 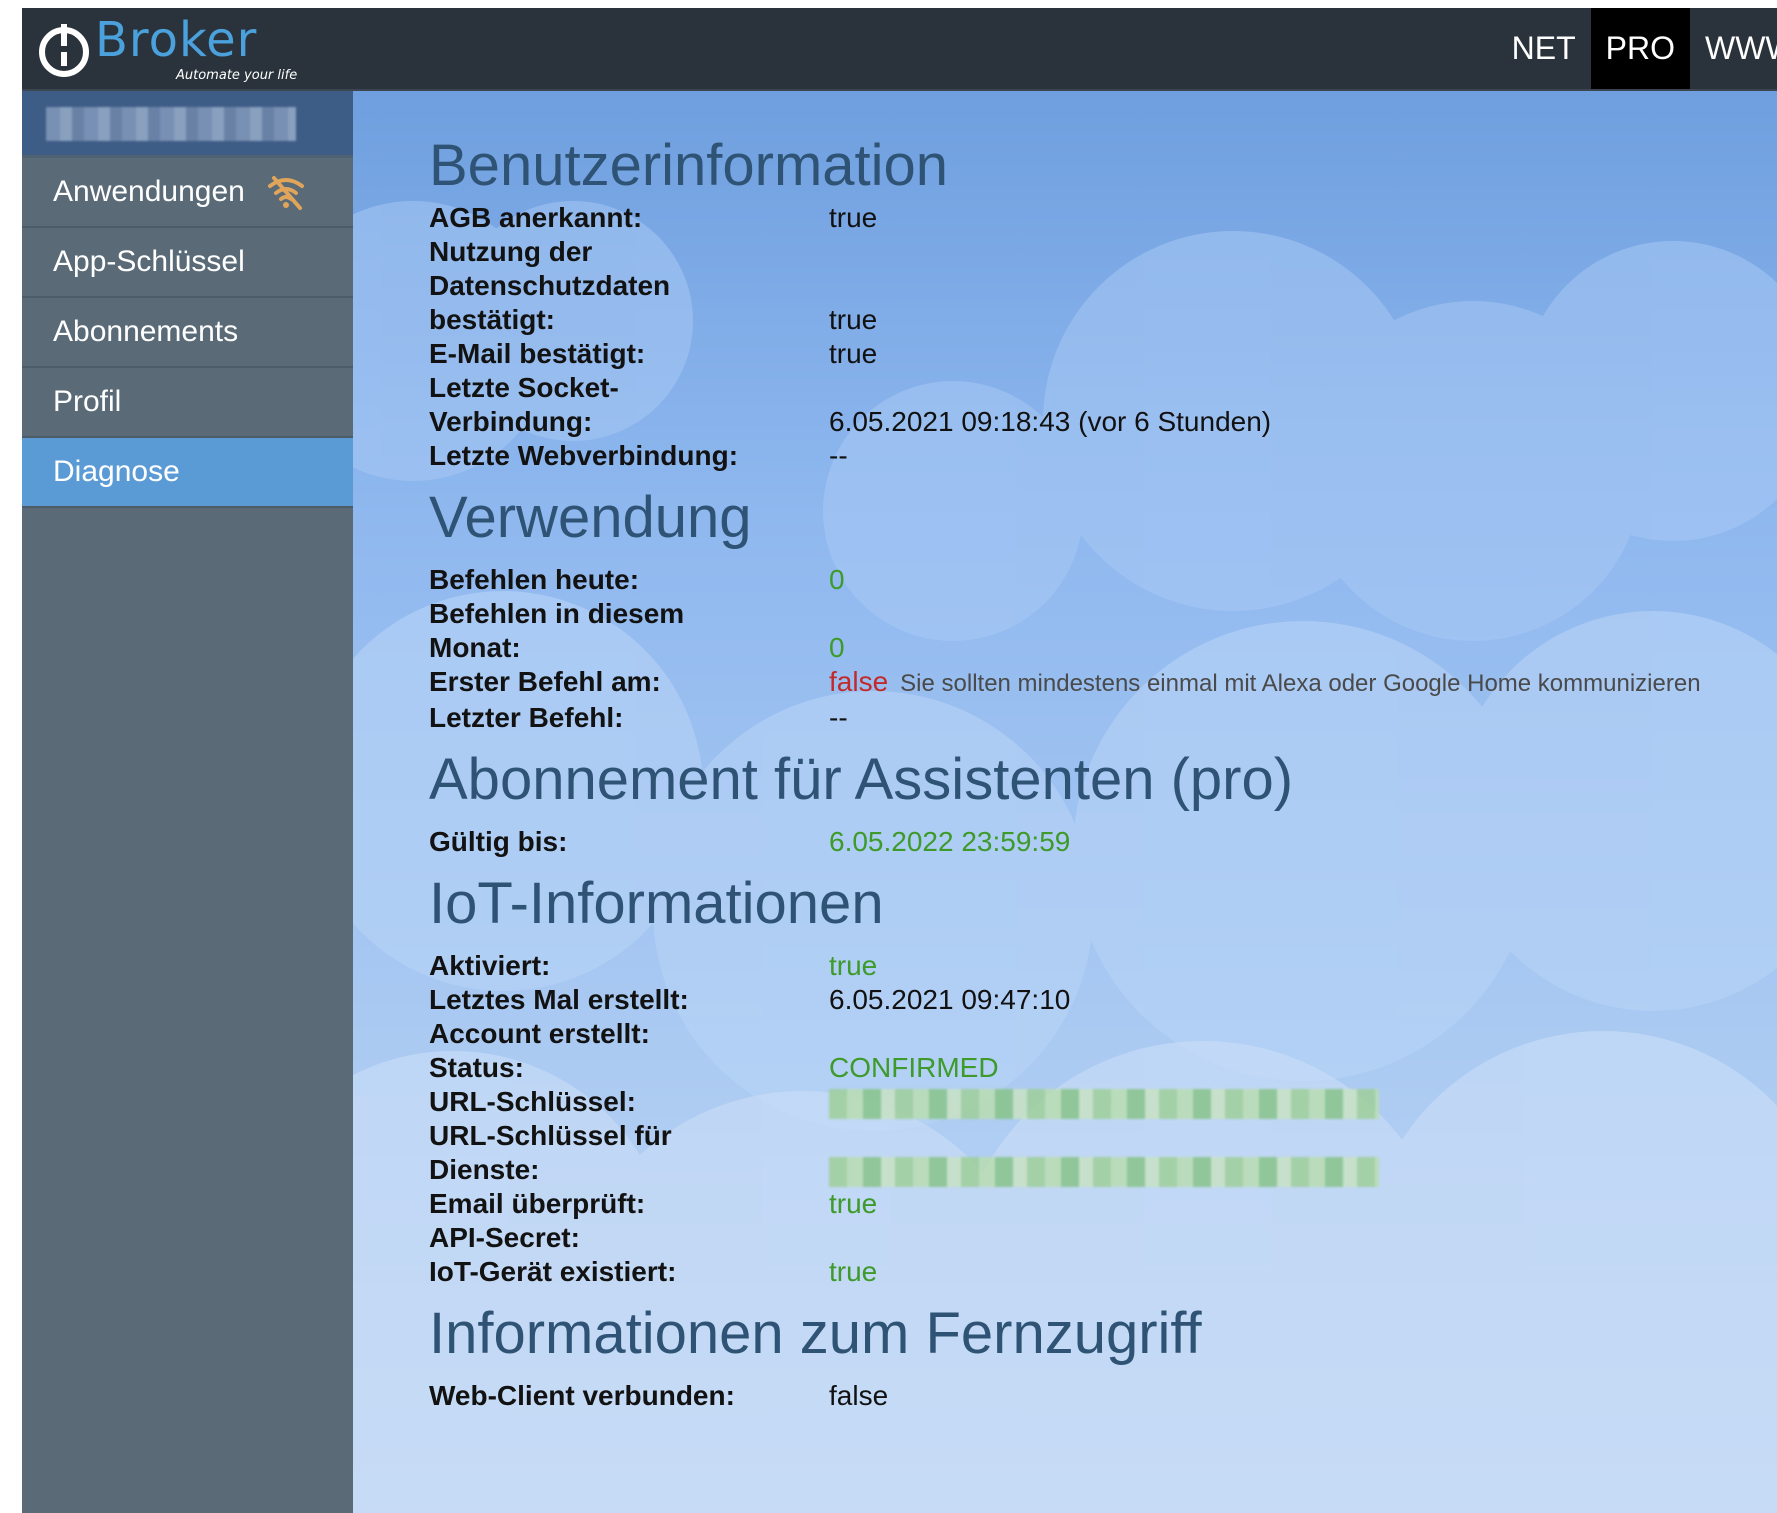 What do you see at coordinates (859, 1395) in the screenshot?
I see `info-value: false` at bounding box center [859, 1395].